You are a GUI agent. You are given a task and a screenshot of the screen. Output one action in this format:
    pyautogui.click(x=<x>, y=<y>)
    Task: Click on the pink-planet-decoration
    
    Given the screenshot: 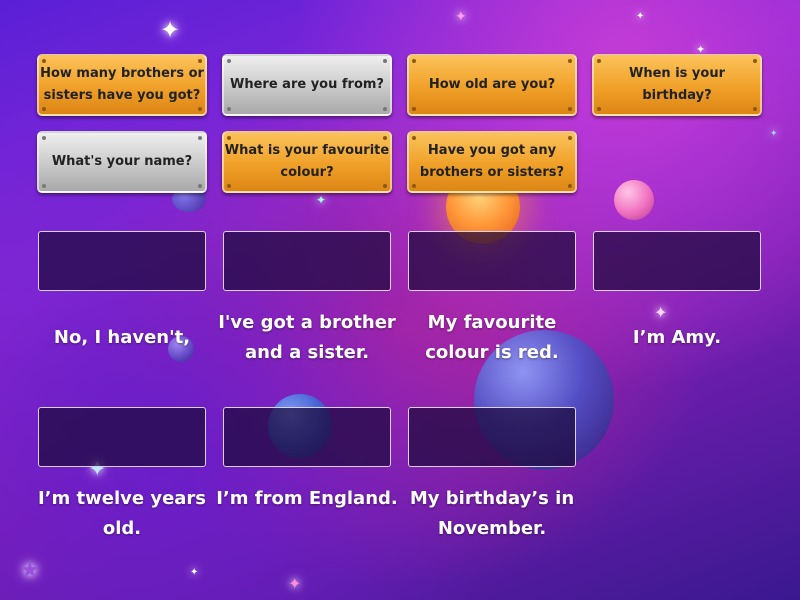 What is the action you would take?
    pyautogui.click(x=634, y=200)
    